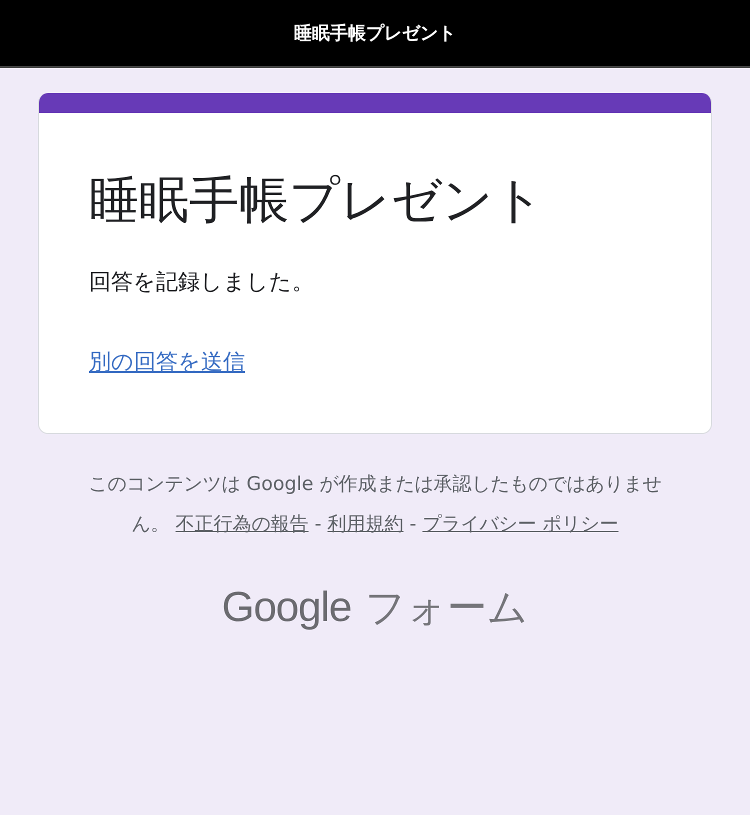 This screenshot has height=815, width=750. I want to click on footer-link: 不正行為の報告, so click(242, 524).